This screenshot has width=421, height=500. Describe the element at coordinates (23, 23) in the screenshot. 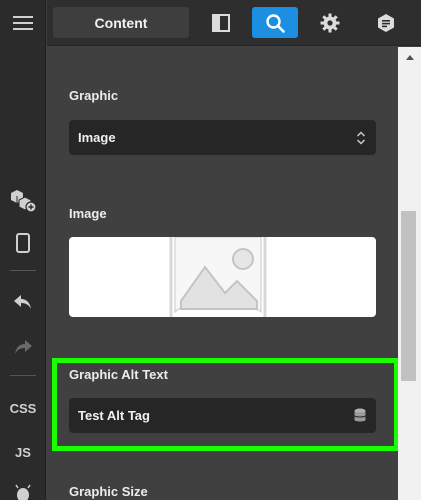

I see `hamburger-menu-icon` at that location.